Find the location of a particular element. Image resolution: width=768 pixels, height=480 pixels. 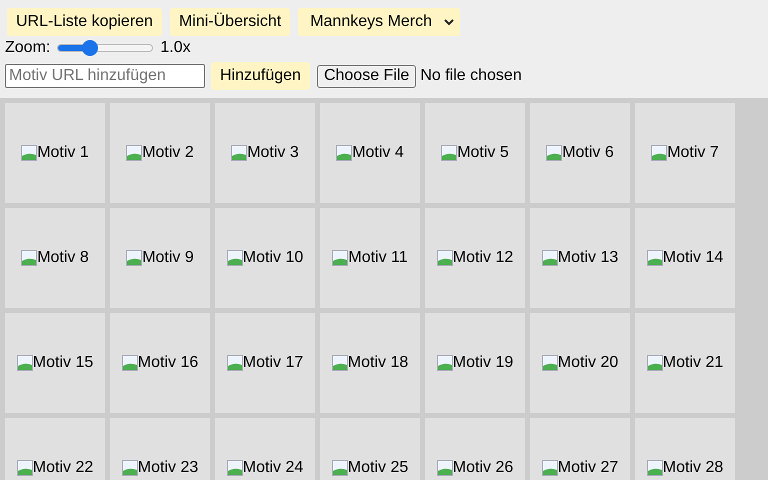

motif-tile: Motiv 18 is located at coordinates (370, 363).